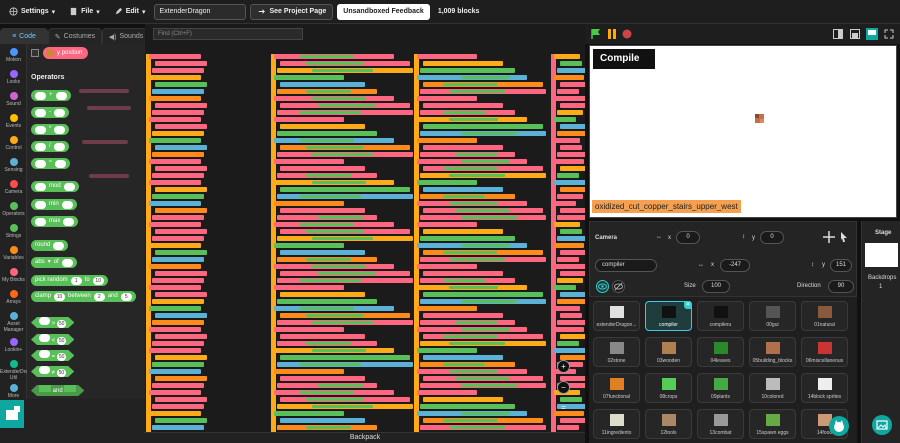 The image size is (900, 443). Describe the element at coordinates (881, 255) in the screenshot. I see `stage-thumbnail` at that location.